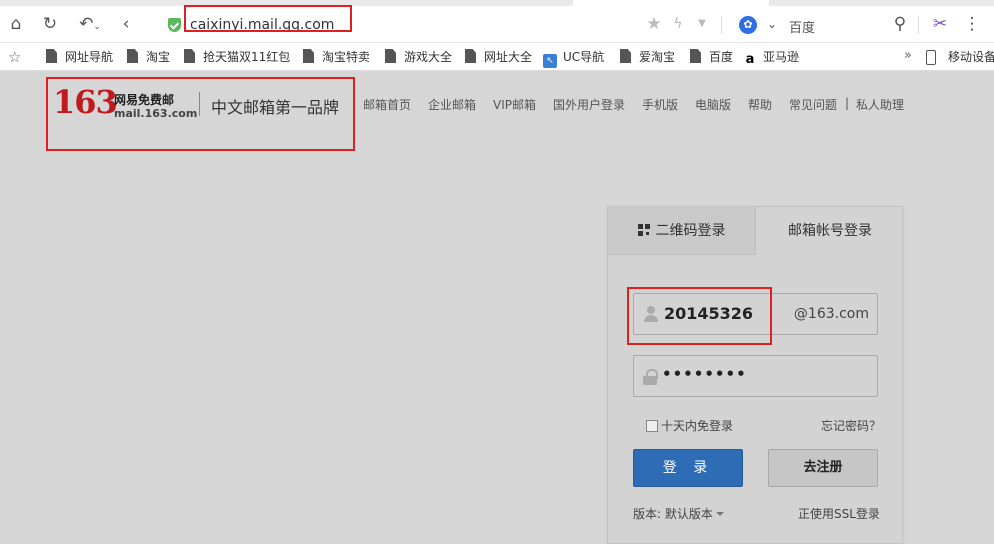 The width and height of the screenshot is (994, 544). I want to click on header-highlight-box, so click(200, 114).